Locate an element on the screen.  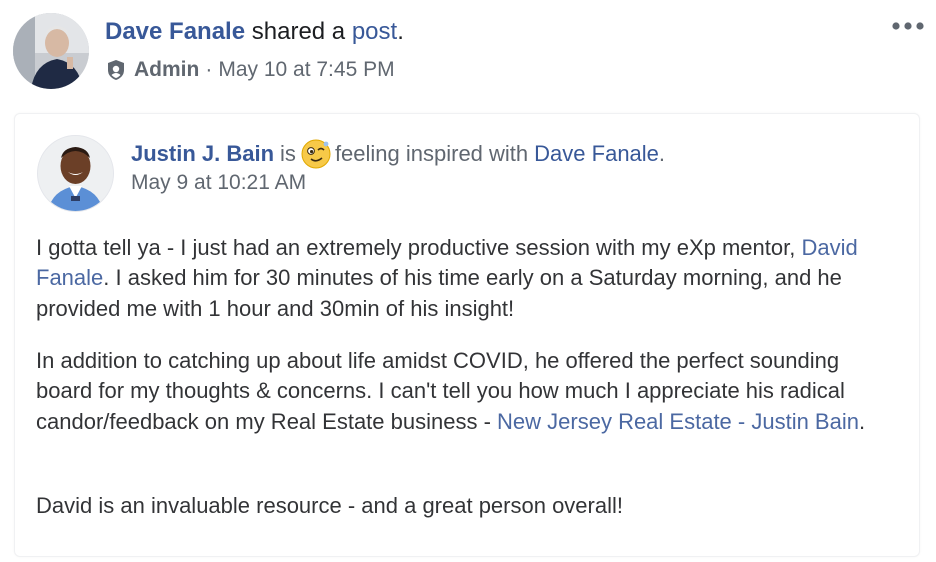
more-options-icon is located at coordinates (908, 26).